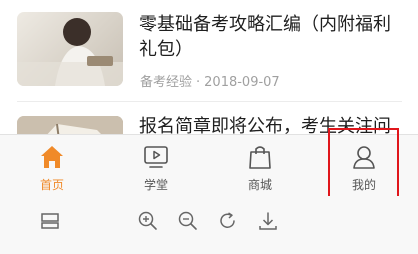 This screenshot has width=418, height=254. What do you see at coordinates (242, 82) in the screenshot?
I see `article-date: 2018-09-07` at bounding box center [242, 82].